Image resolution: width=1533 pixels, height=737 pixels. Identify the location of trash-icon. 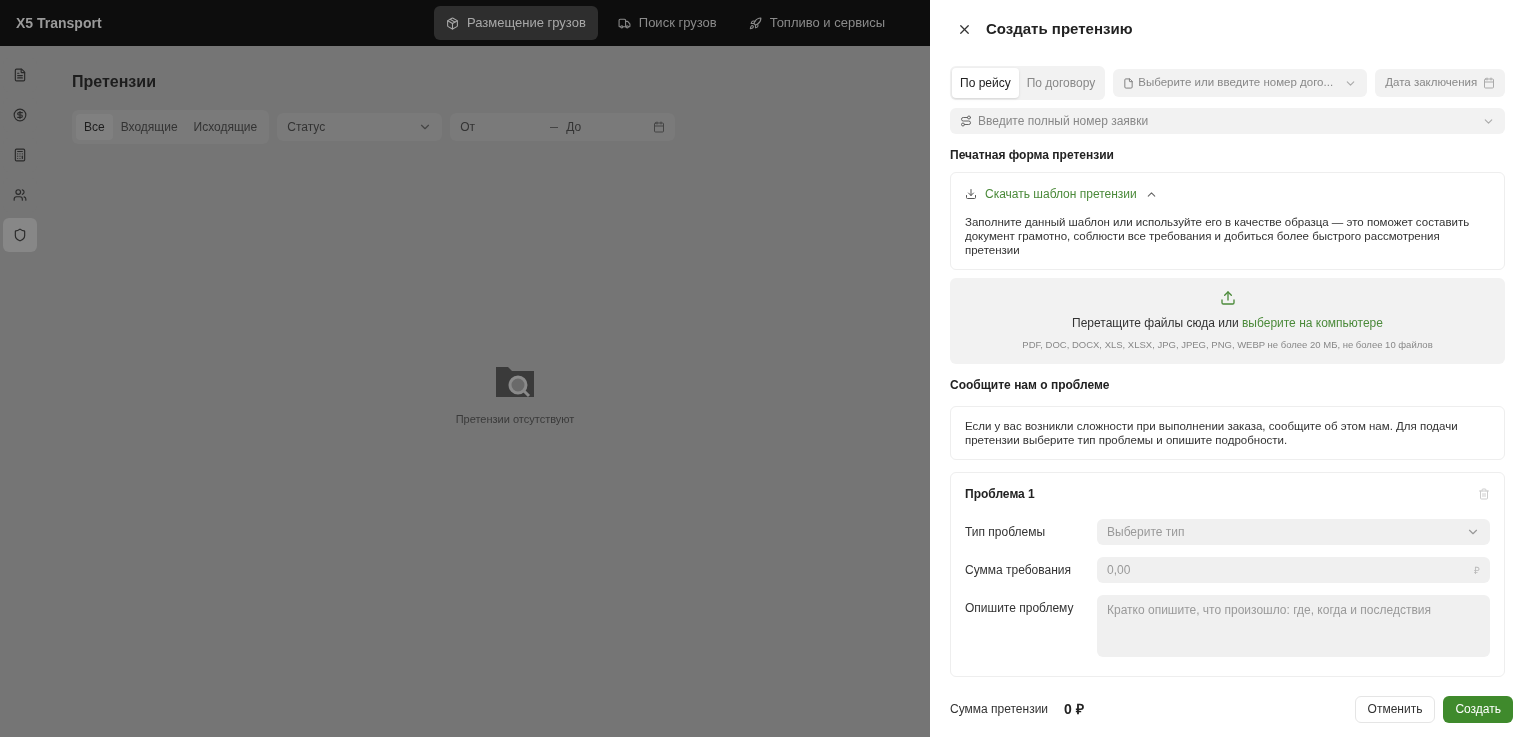
(1484, 494).